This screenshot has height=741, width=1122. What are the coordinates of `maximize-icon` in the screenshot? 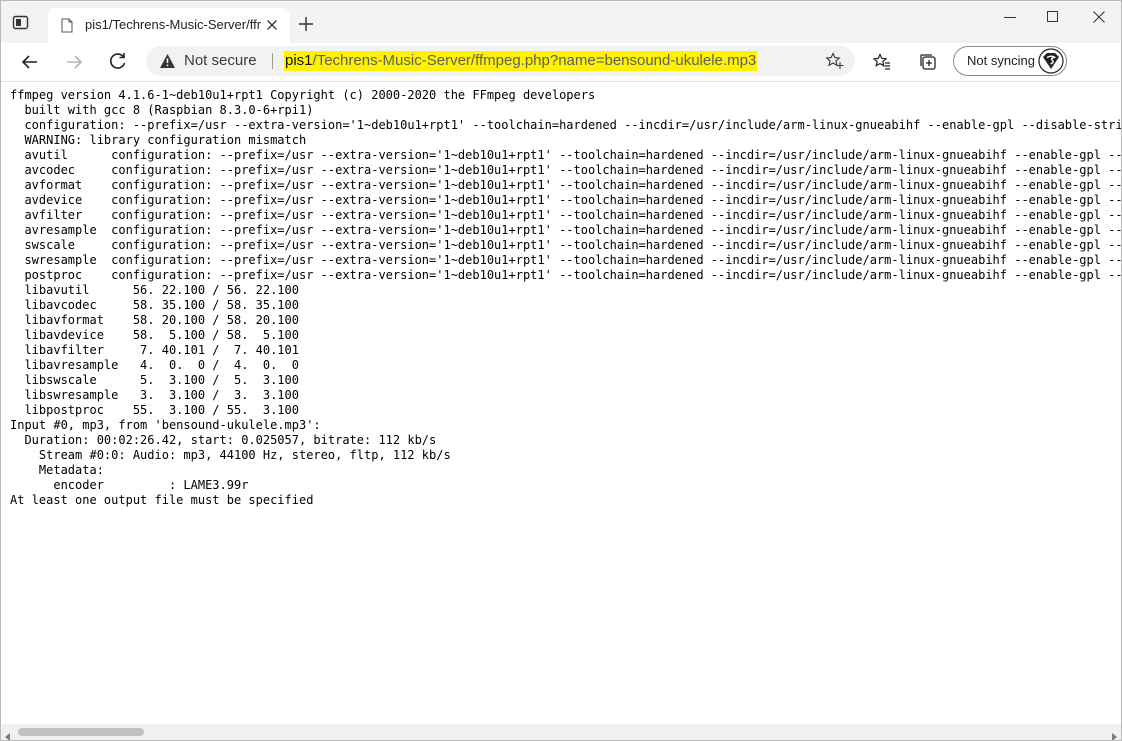 It's located at (1053, 17).